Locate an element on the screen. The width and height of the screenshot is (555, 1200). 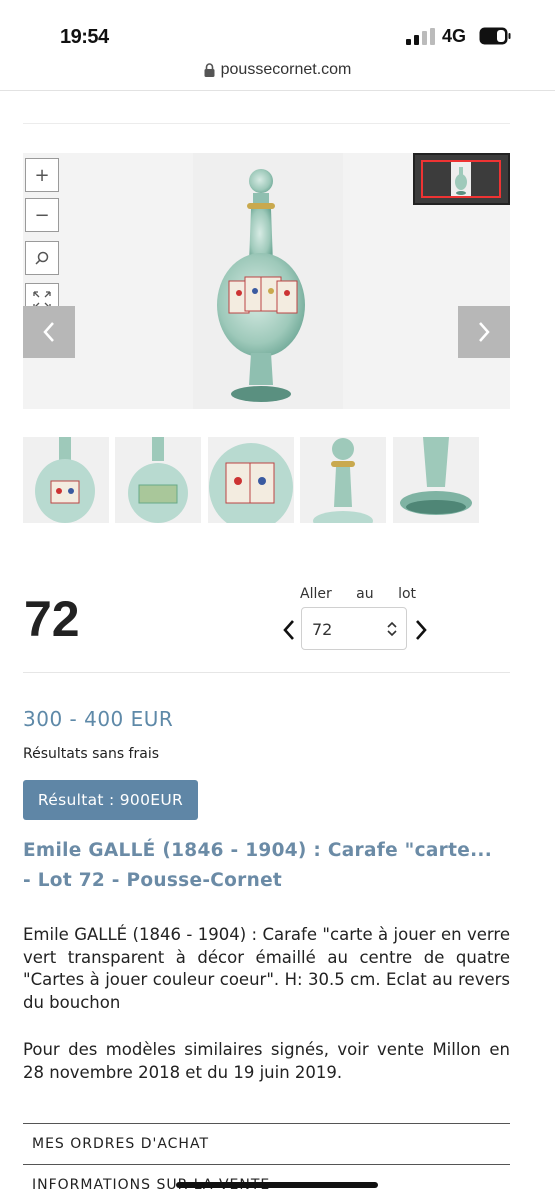
zoom-out-label: − is located at coordinates (42, 215).